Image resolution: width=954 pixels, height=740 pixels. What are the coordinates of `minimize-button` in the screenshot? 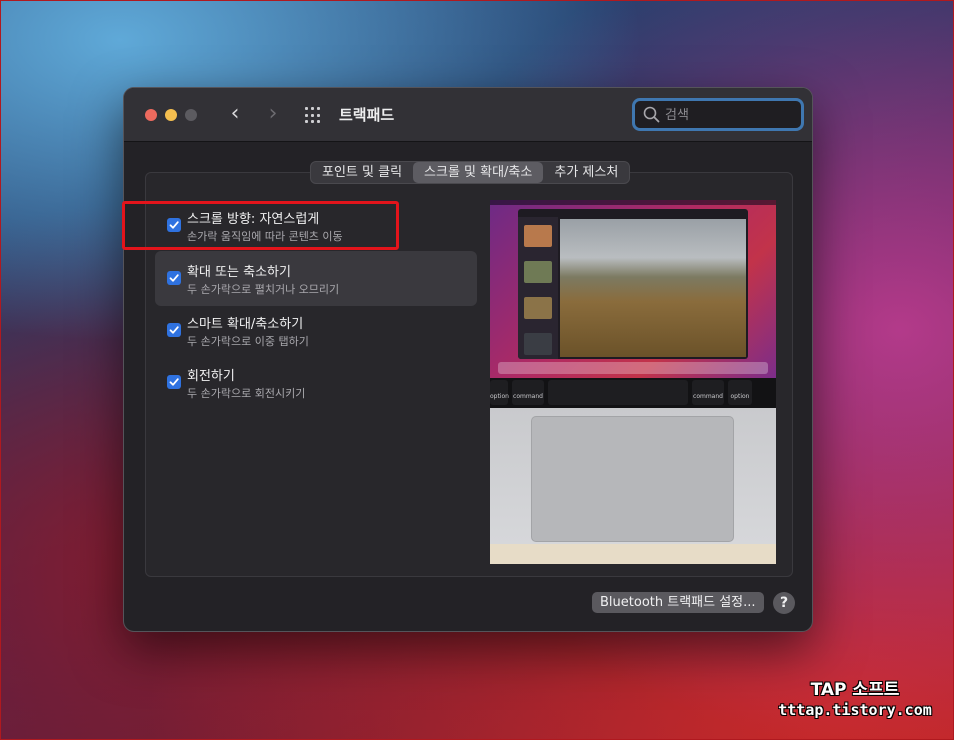 It's located at (171, 115).